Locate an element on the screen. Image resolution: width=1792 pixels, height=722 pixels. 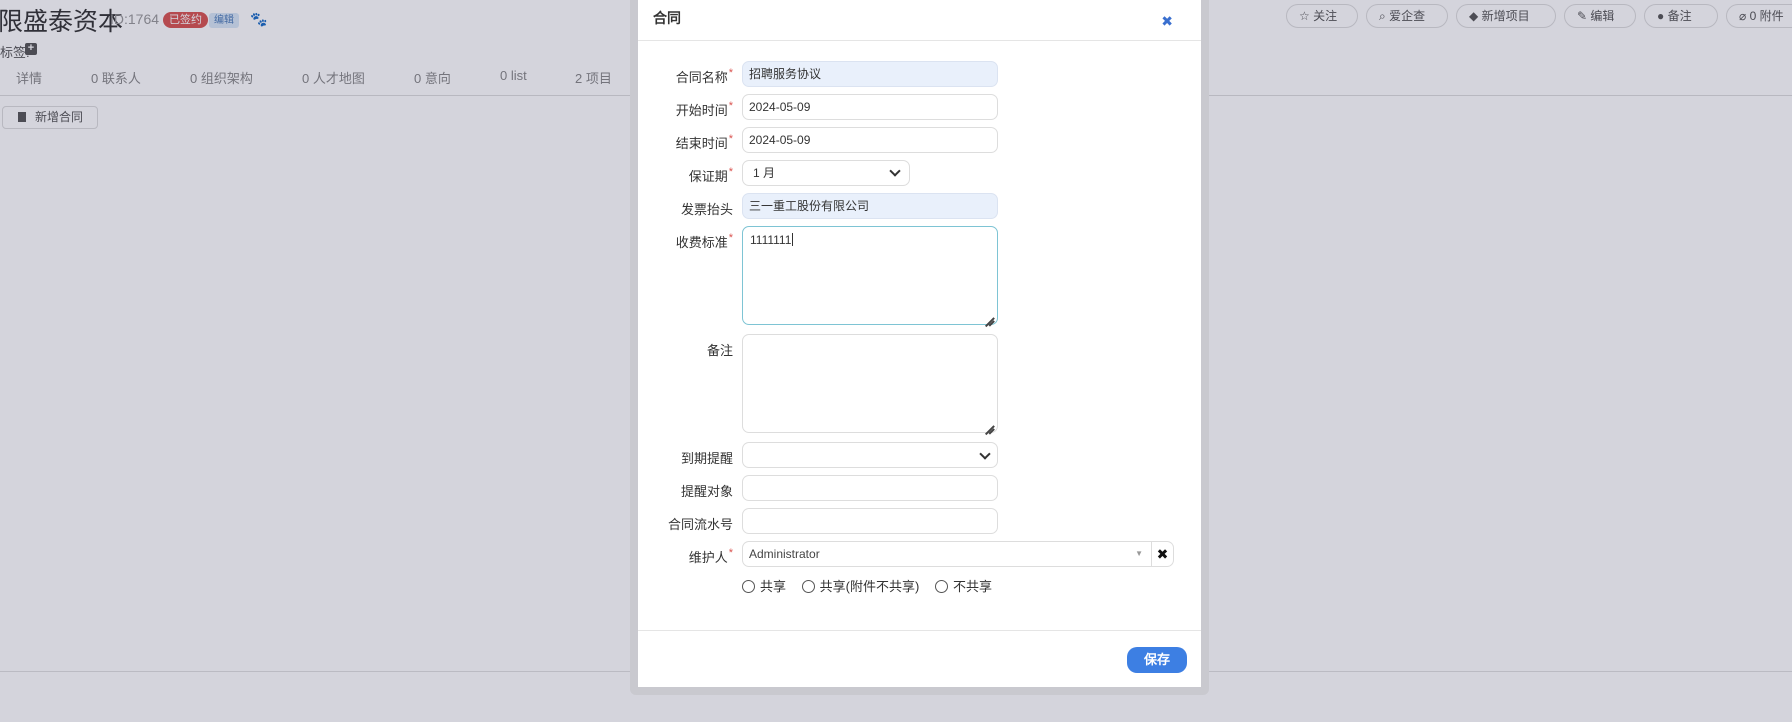
maintainer-select: Administrator ▼ is located at coordinates (947, 554).